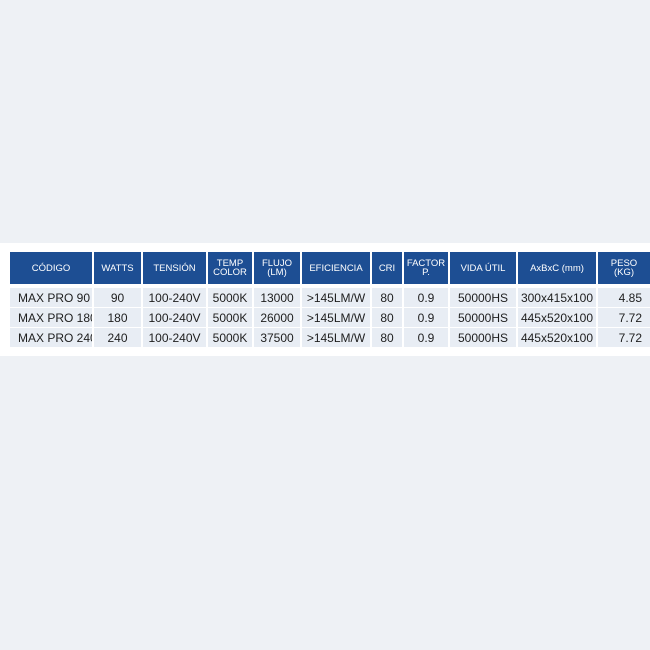  I want to click on header-vida-util: VIDA ÚTIL, so click(483, 268).